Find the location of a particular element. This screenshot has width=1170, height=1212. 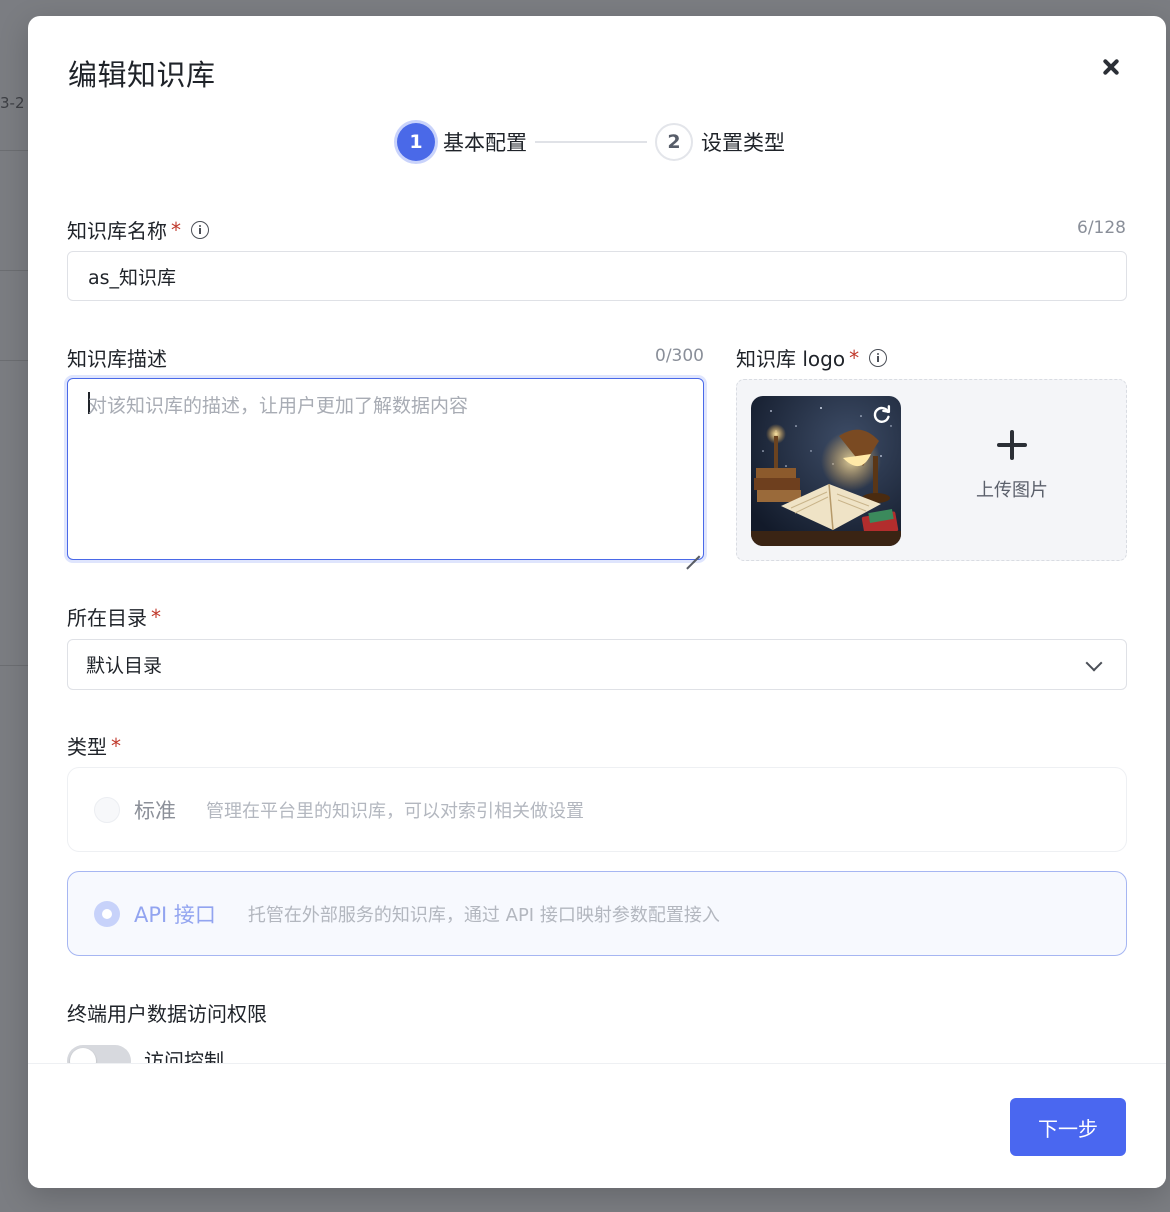

step-connector is located at coordinates (591, 142).